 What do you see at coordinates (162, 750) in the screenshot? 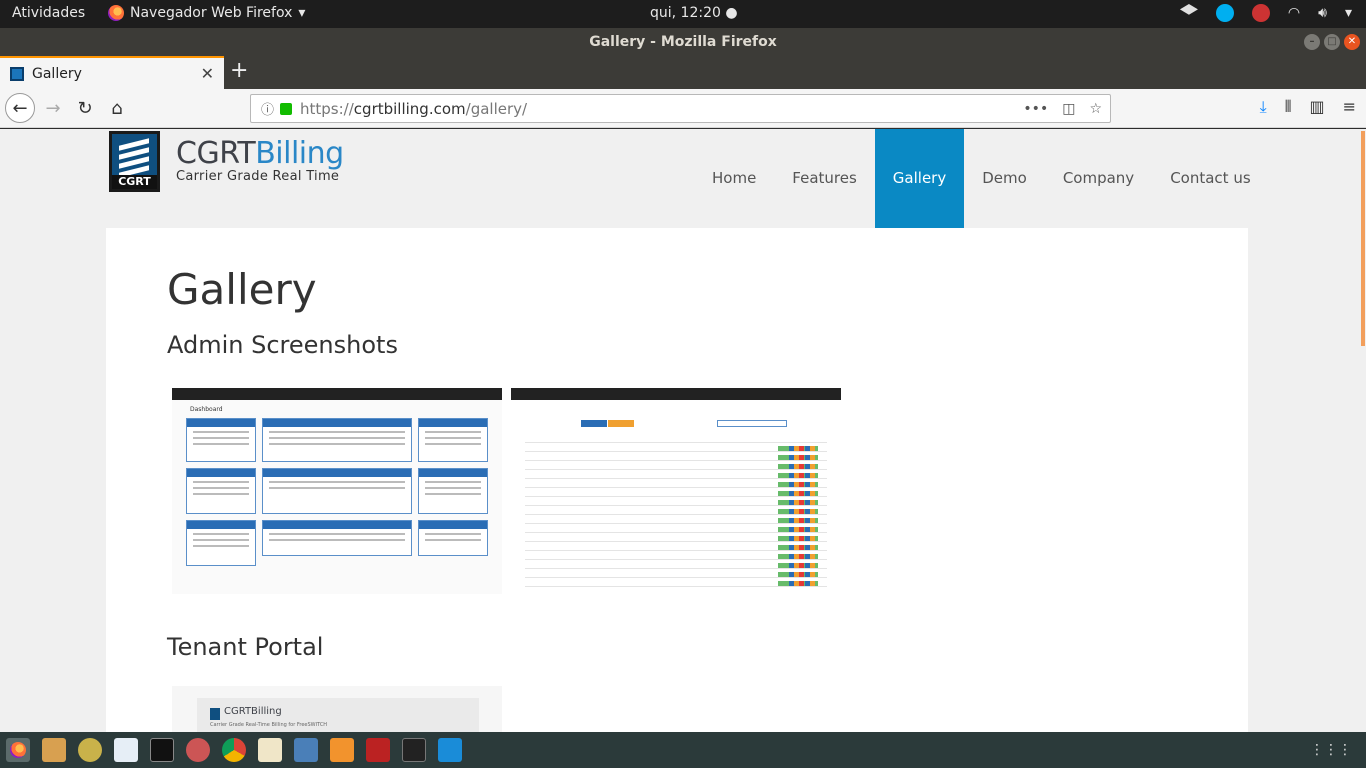
I see `terminal-task-icon` at bounding box center [162, 750].